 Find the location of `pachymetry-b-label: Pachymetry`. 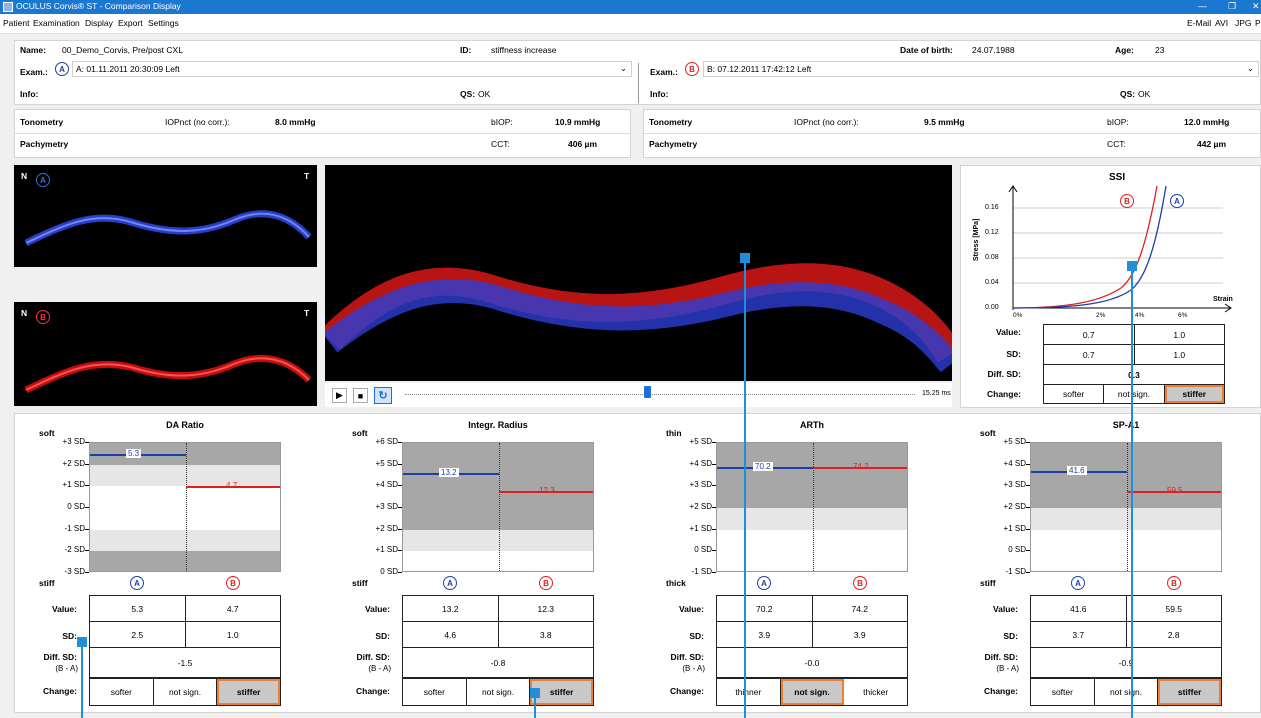

pachymetry-b-label: Pachymetry is located at coordinates (673, 144).